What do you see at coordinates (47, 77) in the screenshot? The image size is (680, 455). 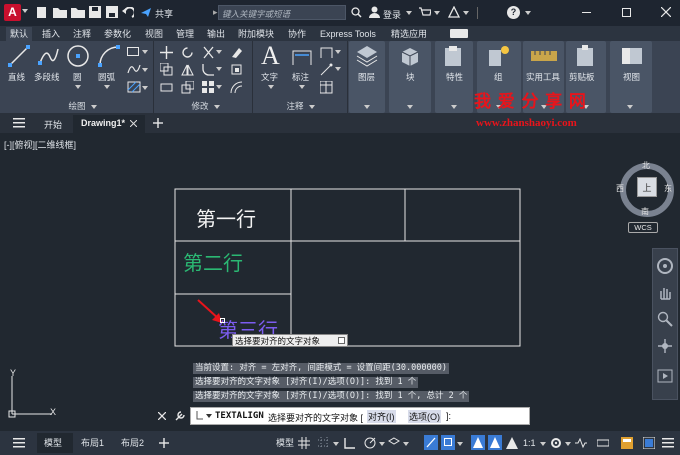 I see `polyline-tool-label: 多段线` at bounding box center [47, 77].